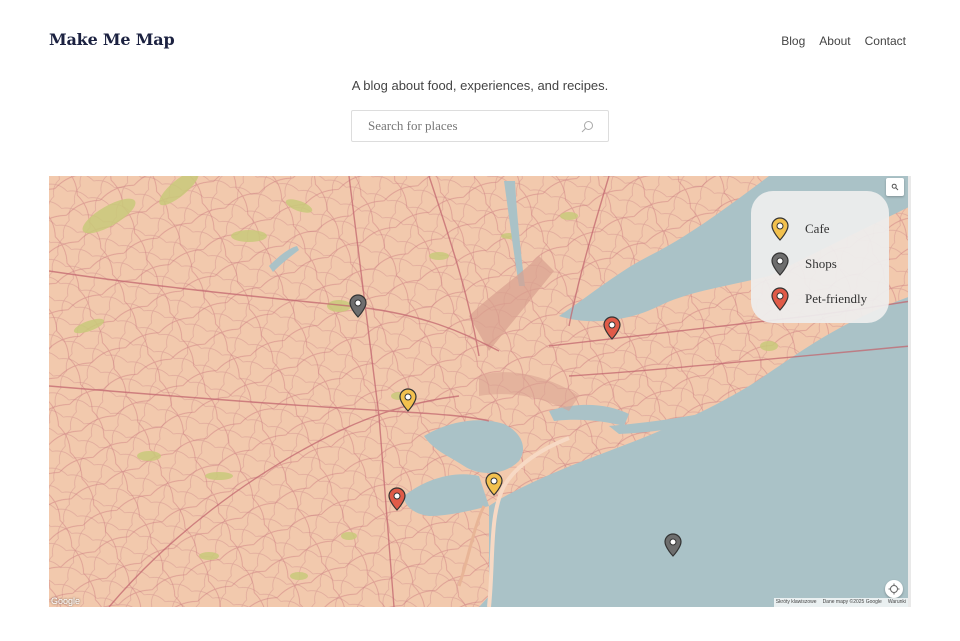 The image size is (960, 641). I want to click on map-zoom-button, so click(895, 187).